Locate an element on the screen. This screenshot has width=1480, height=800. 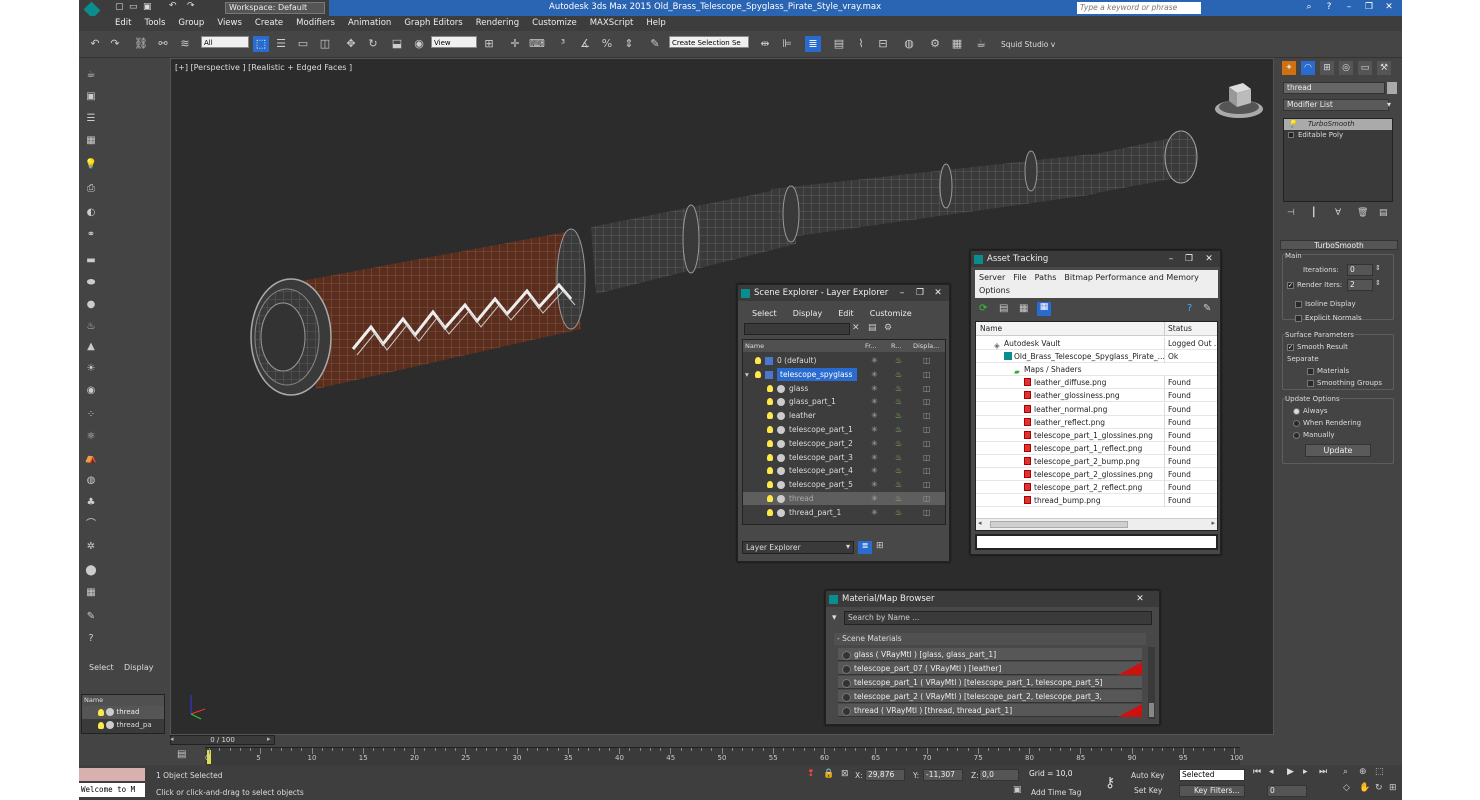
rollout-header: TurboSmooth is located at coordinates (1339, 245).